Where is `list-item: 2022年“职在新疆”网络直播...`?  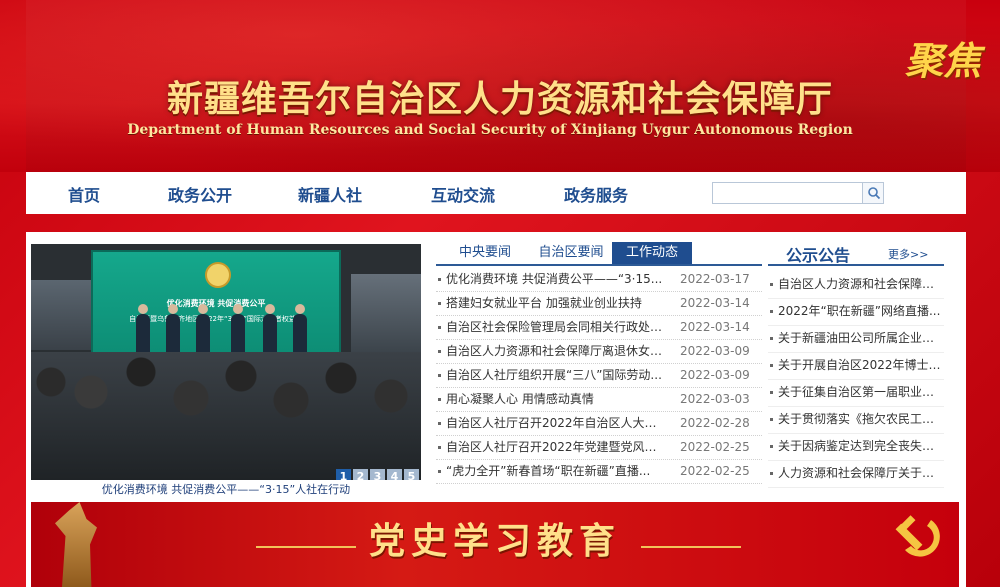 list-item: 2022年“职在新疆”网络直播... is located at coordinates (856, 312).